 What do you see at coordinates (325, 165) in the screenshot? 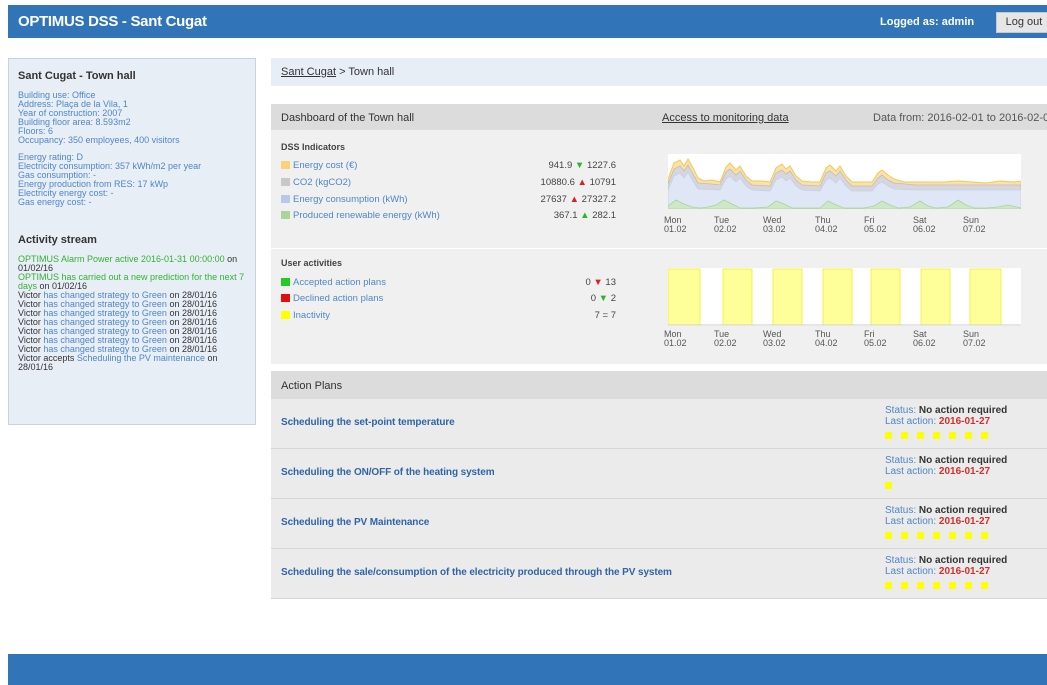
I see `indicator-label: Energy cost (€)` at bounding box center [325, 165].